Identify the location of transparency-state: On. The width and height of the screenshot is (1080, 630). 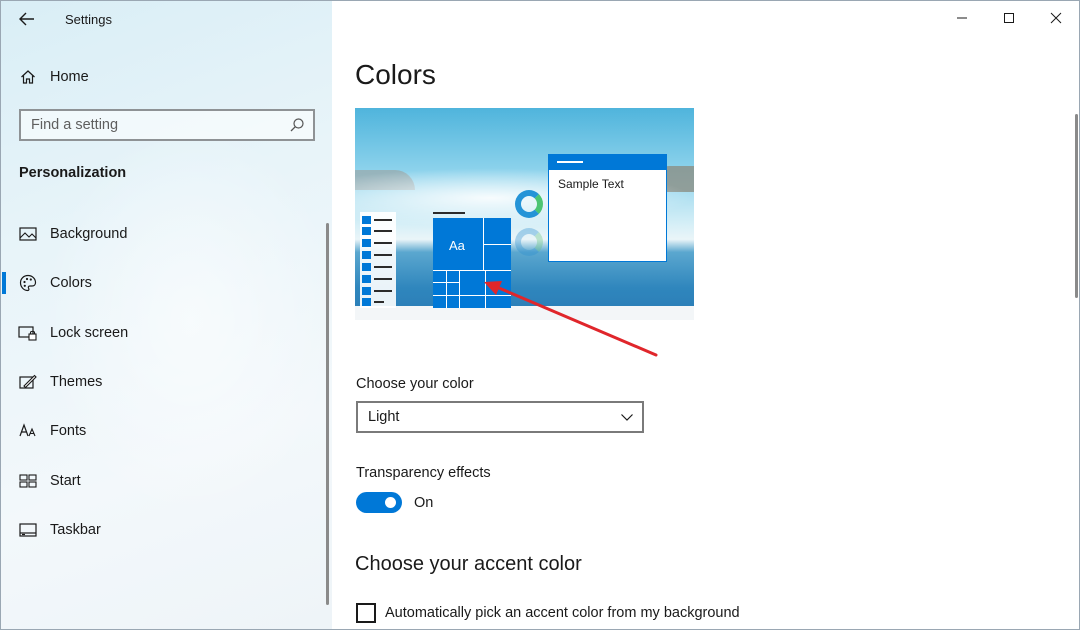
(424, 503).